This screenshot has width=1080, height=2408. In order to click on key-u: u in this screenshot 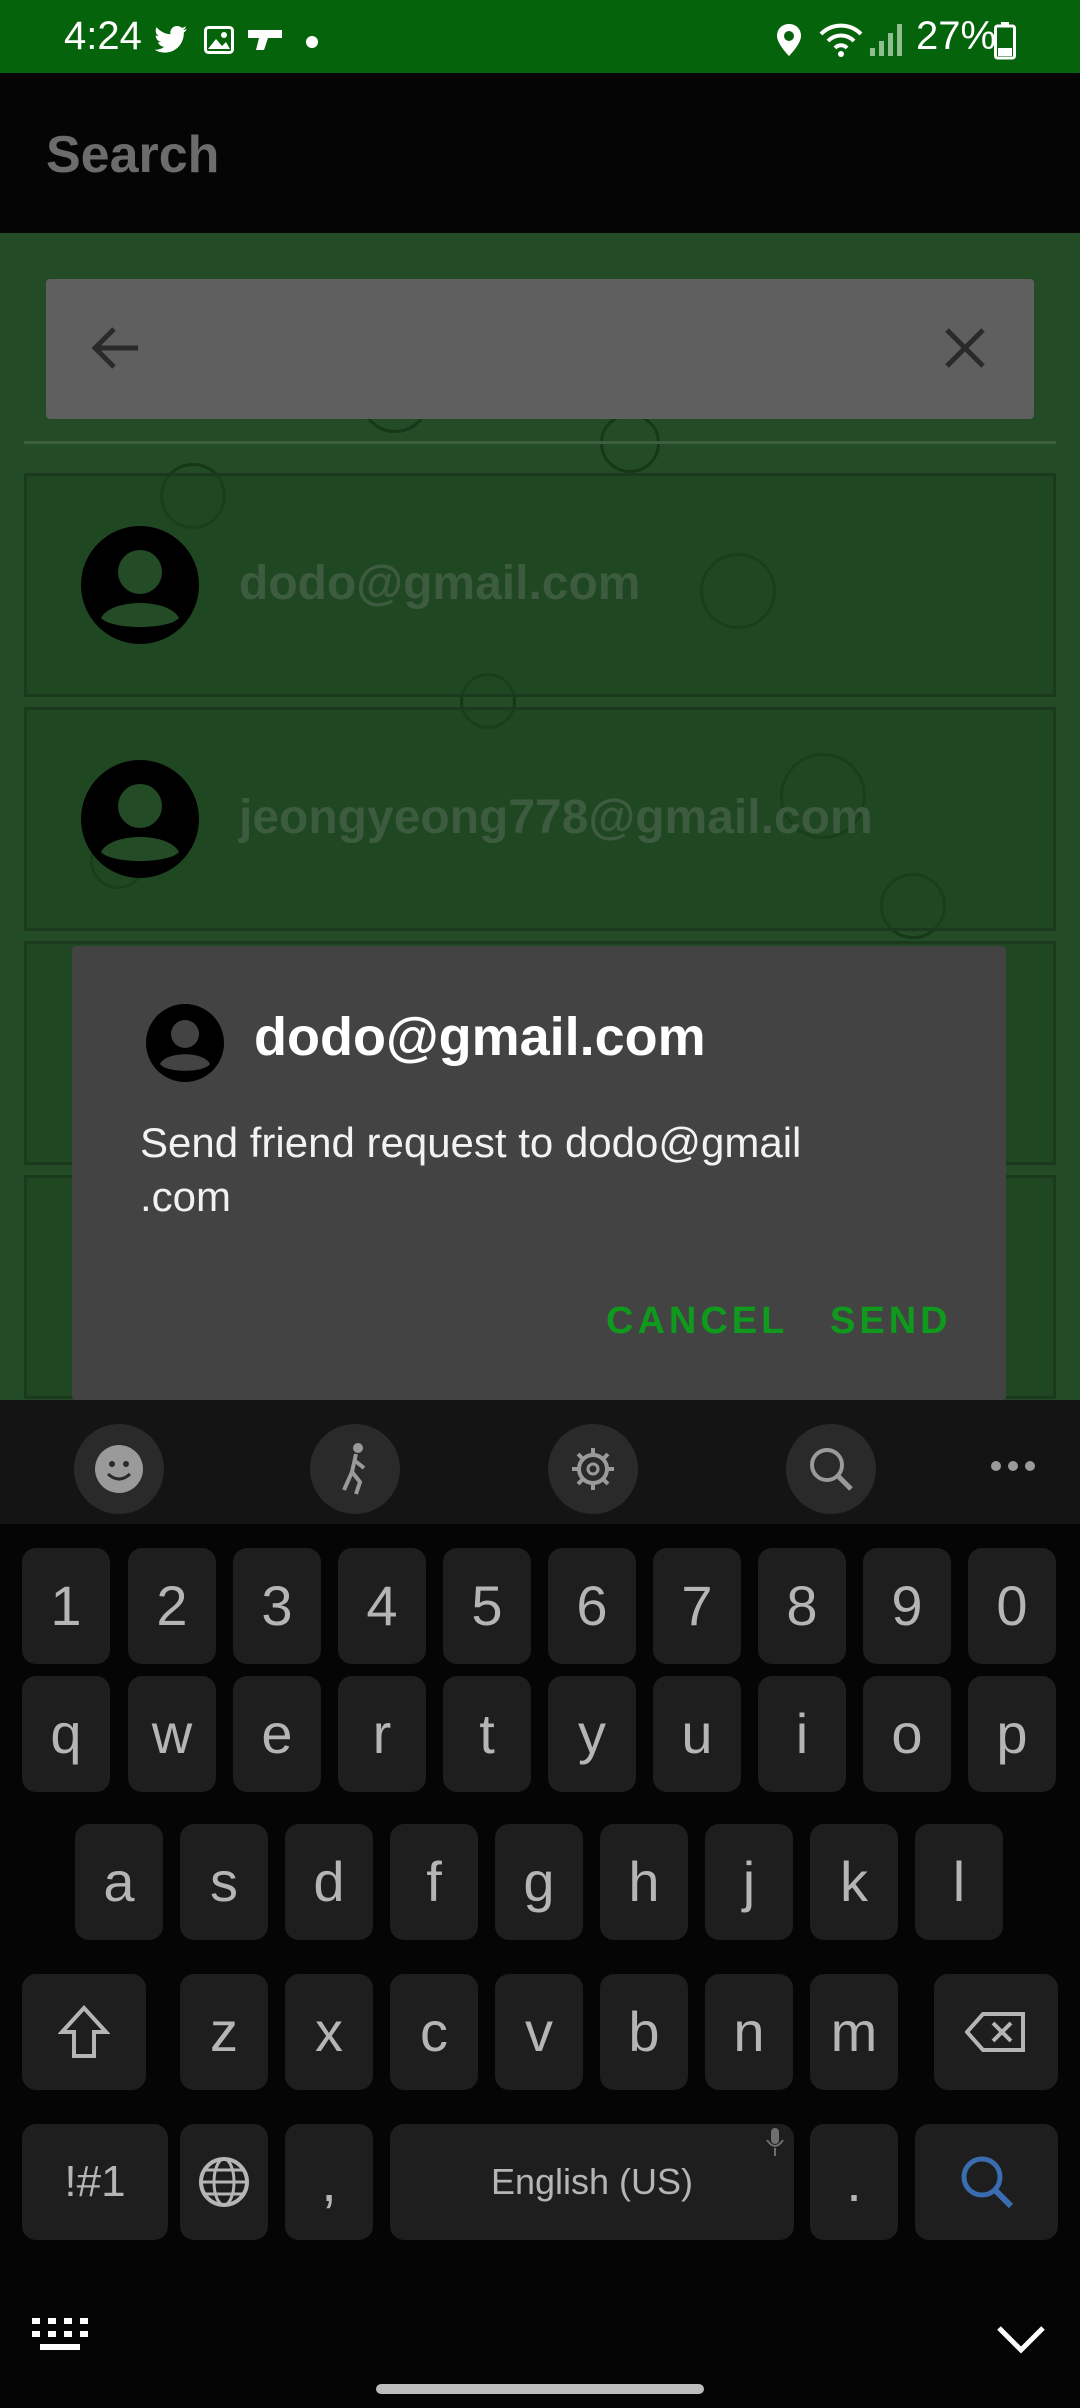, I will do `click(697, 1734)`.